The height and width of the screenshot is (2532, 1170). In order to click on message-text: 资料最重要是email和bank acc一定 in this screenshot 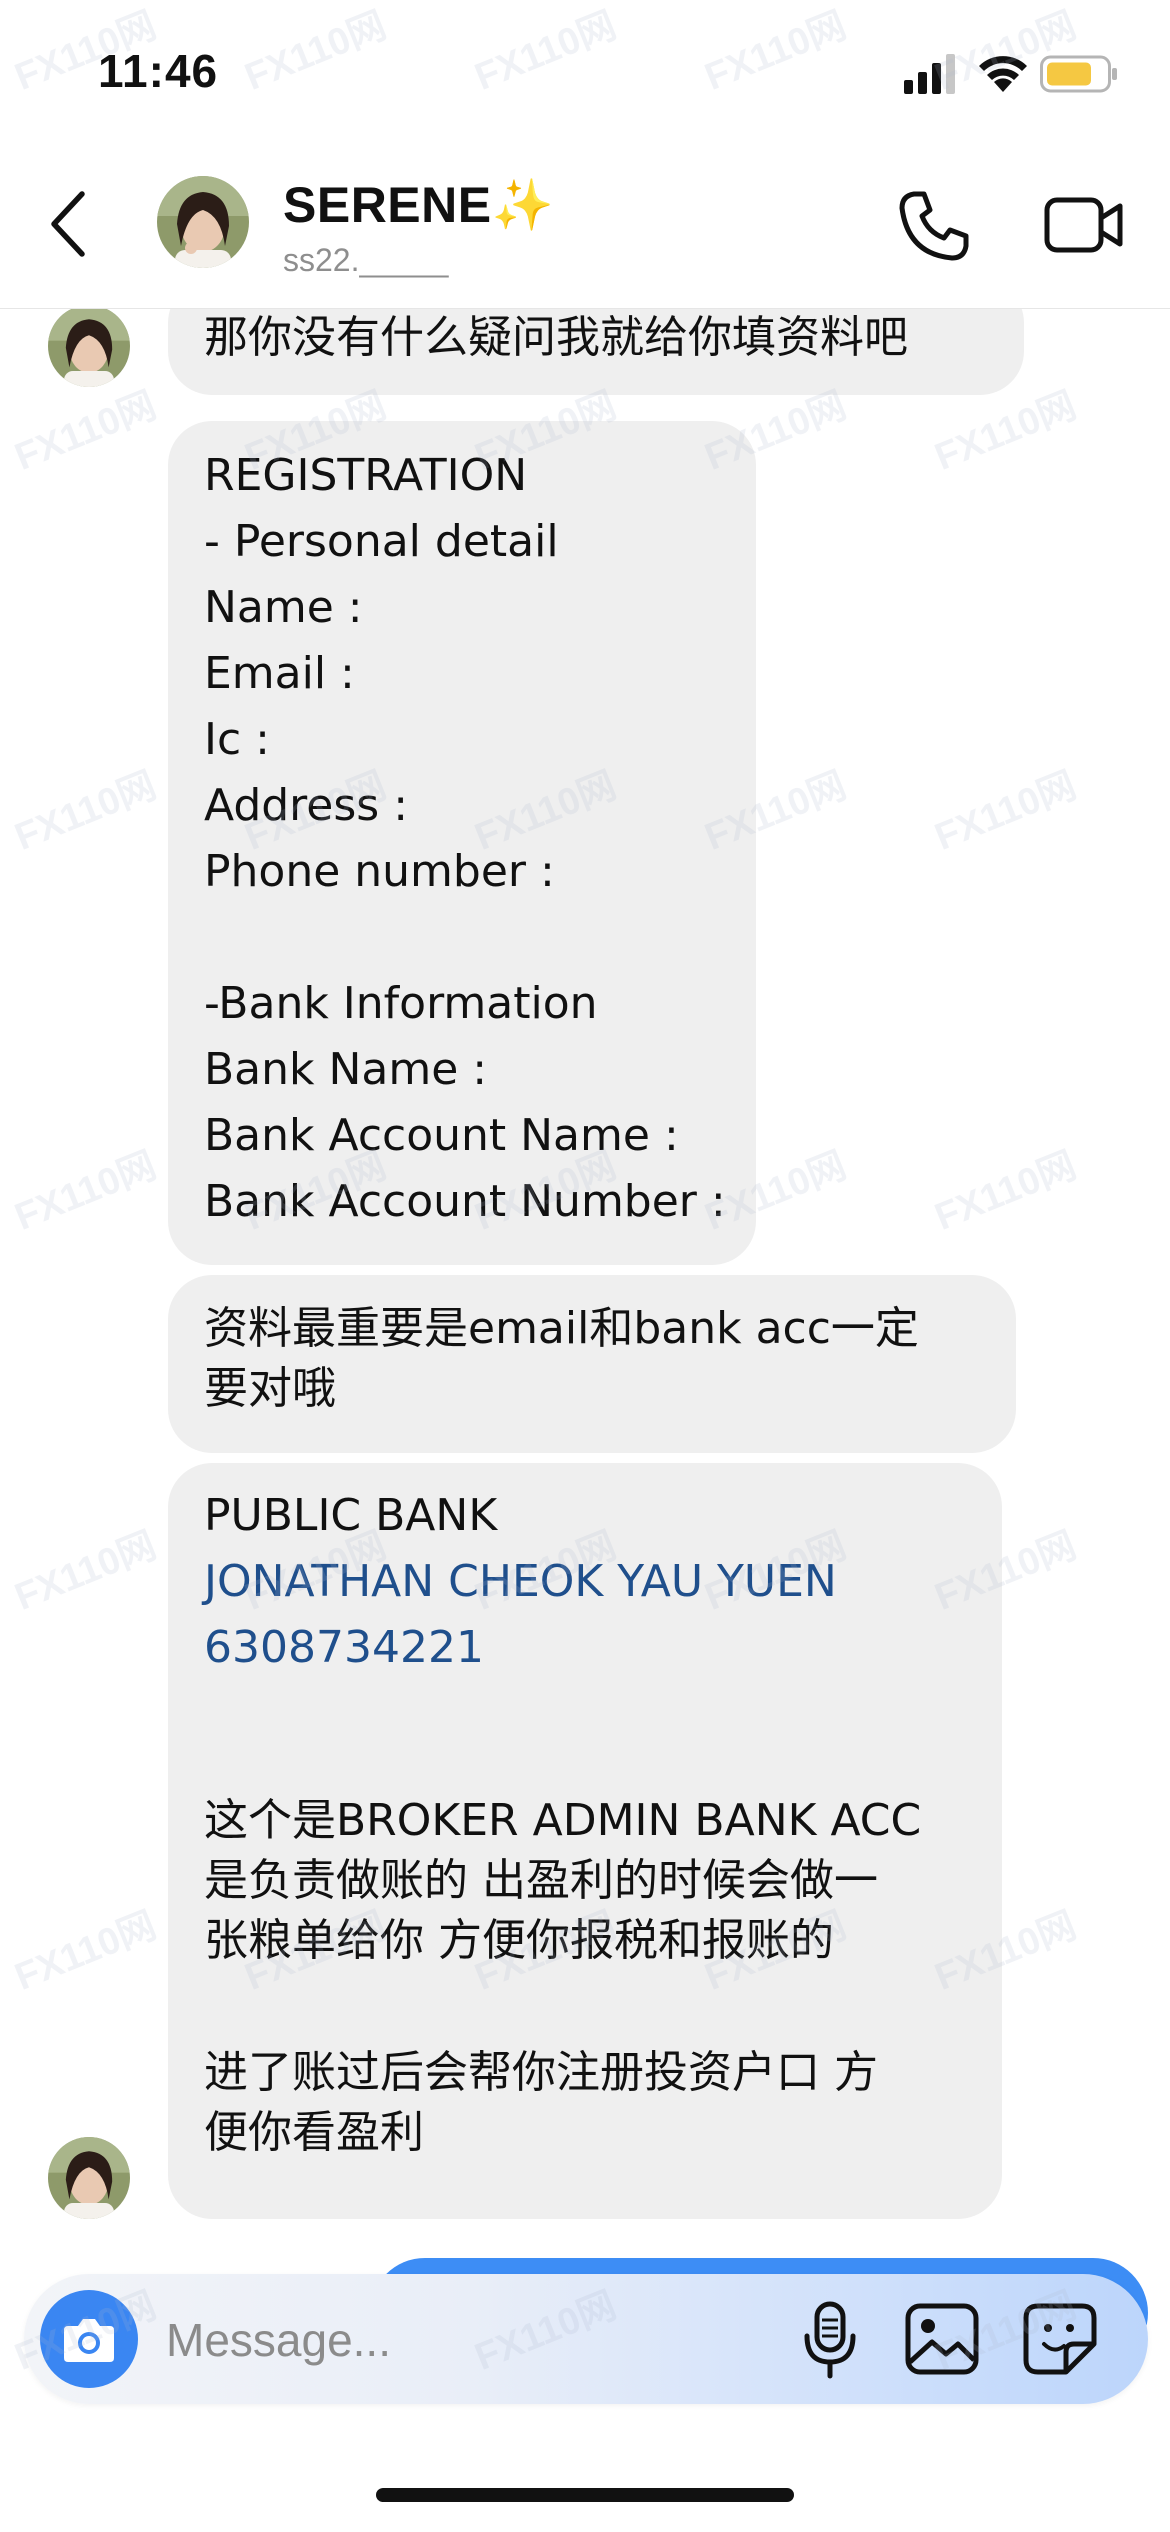, I will do `click(561, 1328)`.